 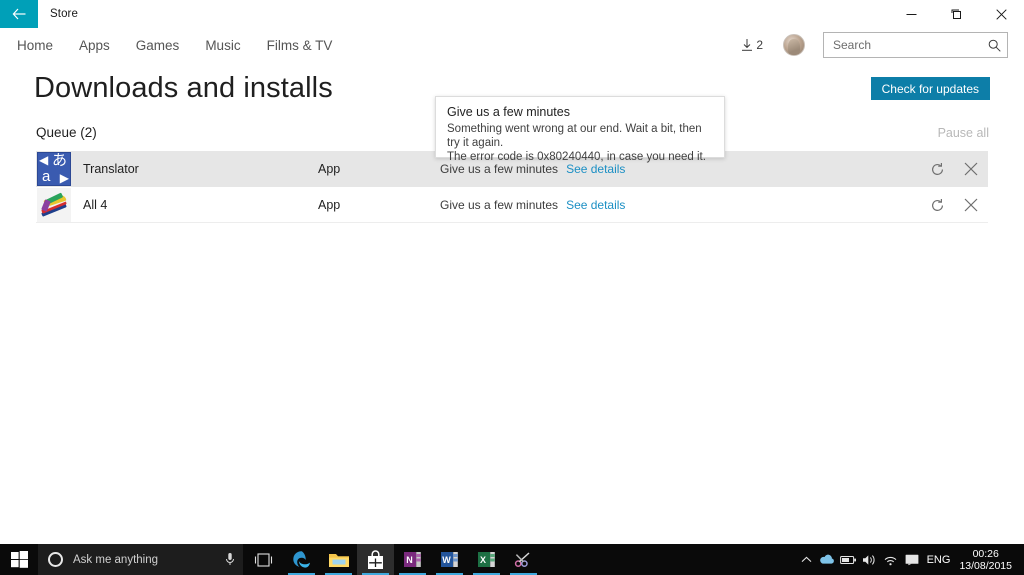 What do you see at coordinates (222, 45) in the screenshot?
I see `nav-item-music: Music` at bounding box center [222, 45].